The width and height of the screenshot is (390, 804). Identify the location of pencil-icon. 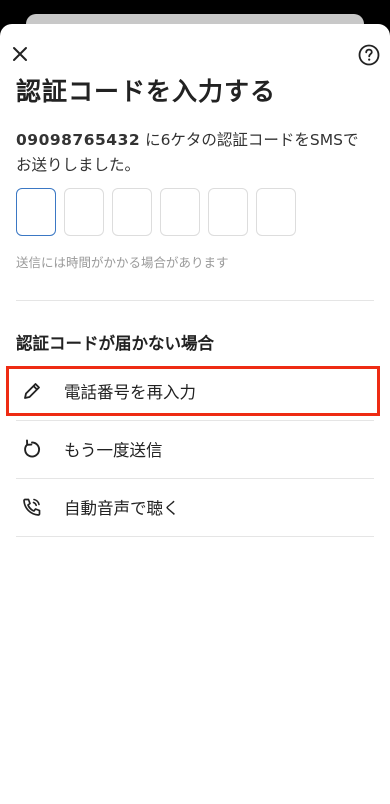
(32, 391).